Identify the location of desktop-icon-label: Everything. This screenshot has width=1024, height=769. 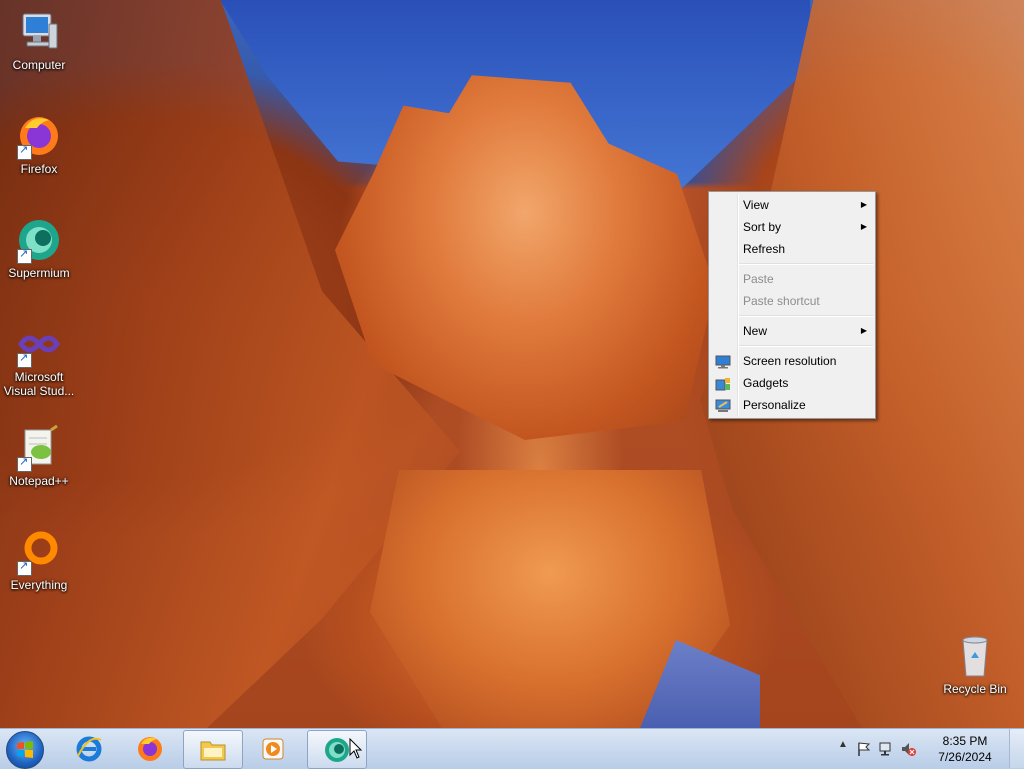
(39, 585).